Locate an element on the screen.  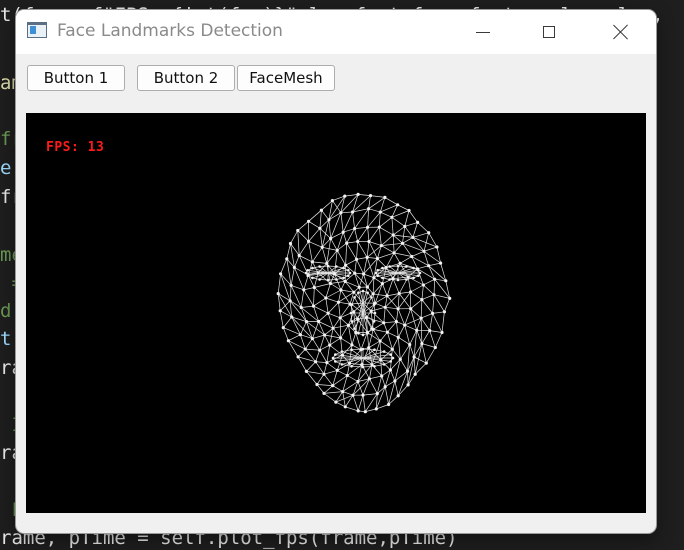
close-icon is located at coordinates (621, 32).